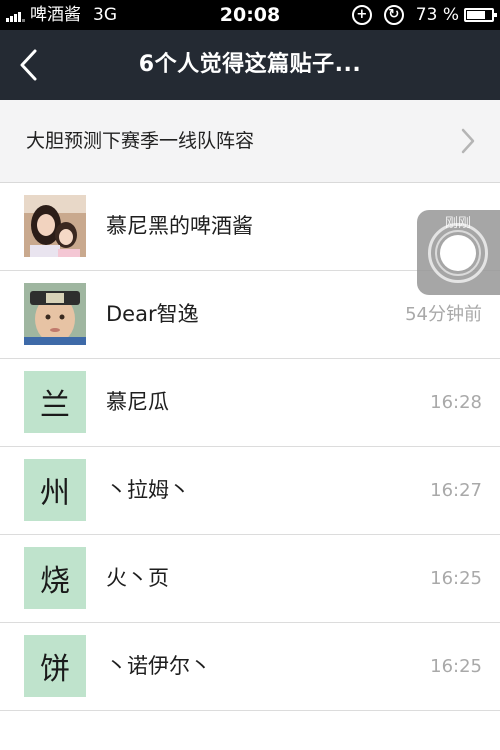 This screenshot has height=750, width=500. What do you see at coordinates (158, 666) in the screenshot?
I see `liker-name: 丶诺伊尔丶` at bounding box center [158, 666].